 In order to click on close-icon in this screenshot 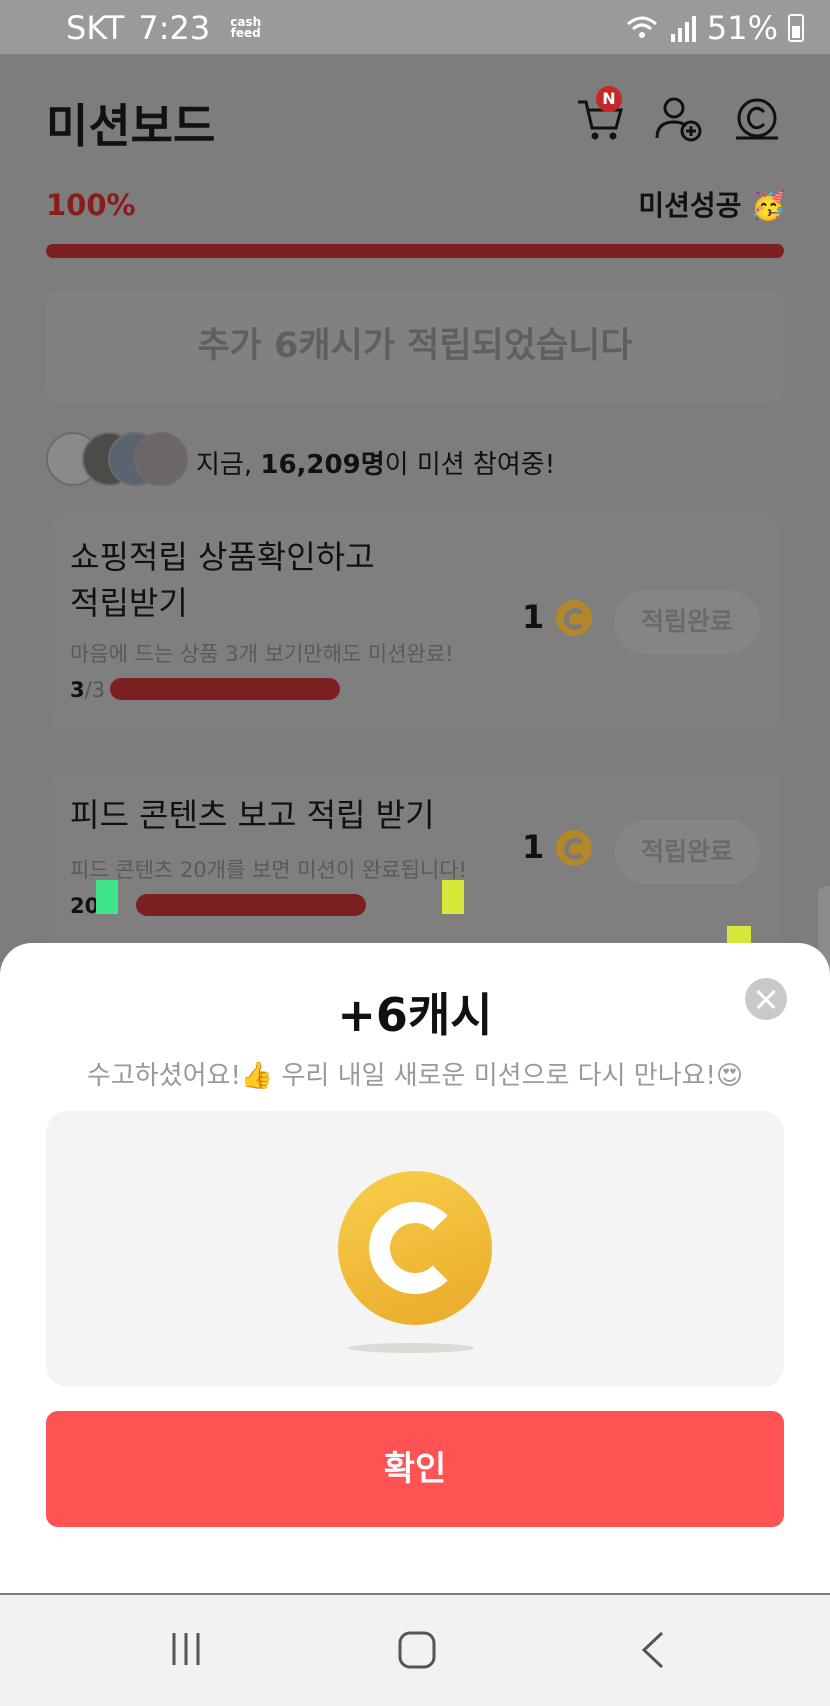, I will do `click(766, 999)`.